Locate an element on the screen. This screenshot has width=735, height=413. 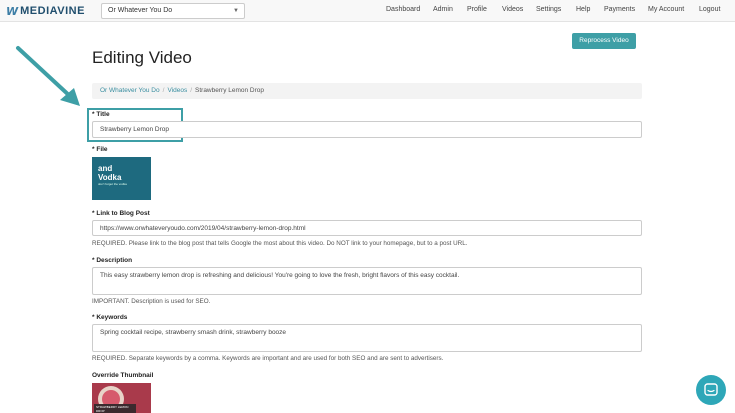
file-label: * File is located at coordinates (100, 149).